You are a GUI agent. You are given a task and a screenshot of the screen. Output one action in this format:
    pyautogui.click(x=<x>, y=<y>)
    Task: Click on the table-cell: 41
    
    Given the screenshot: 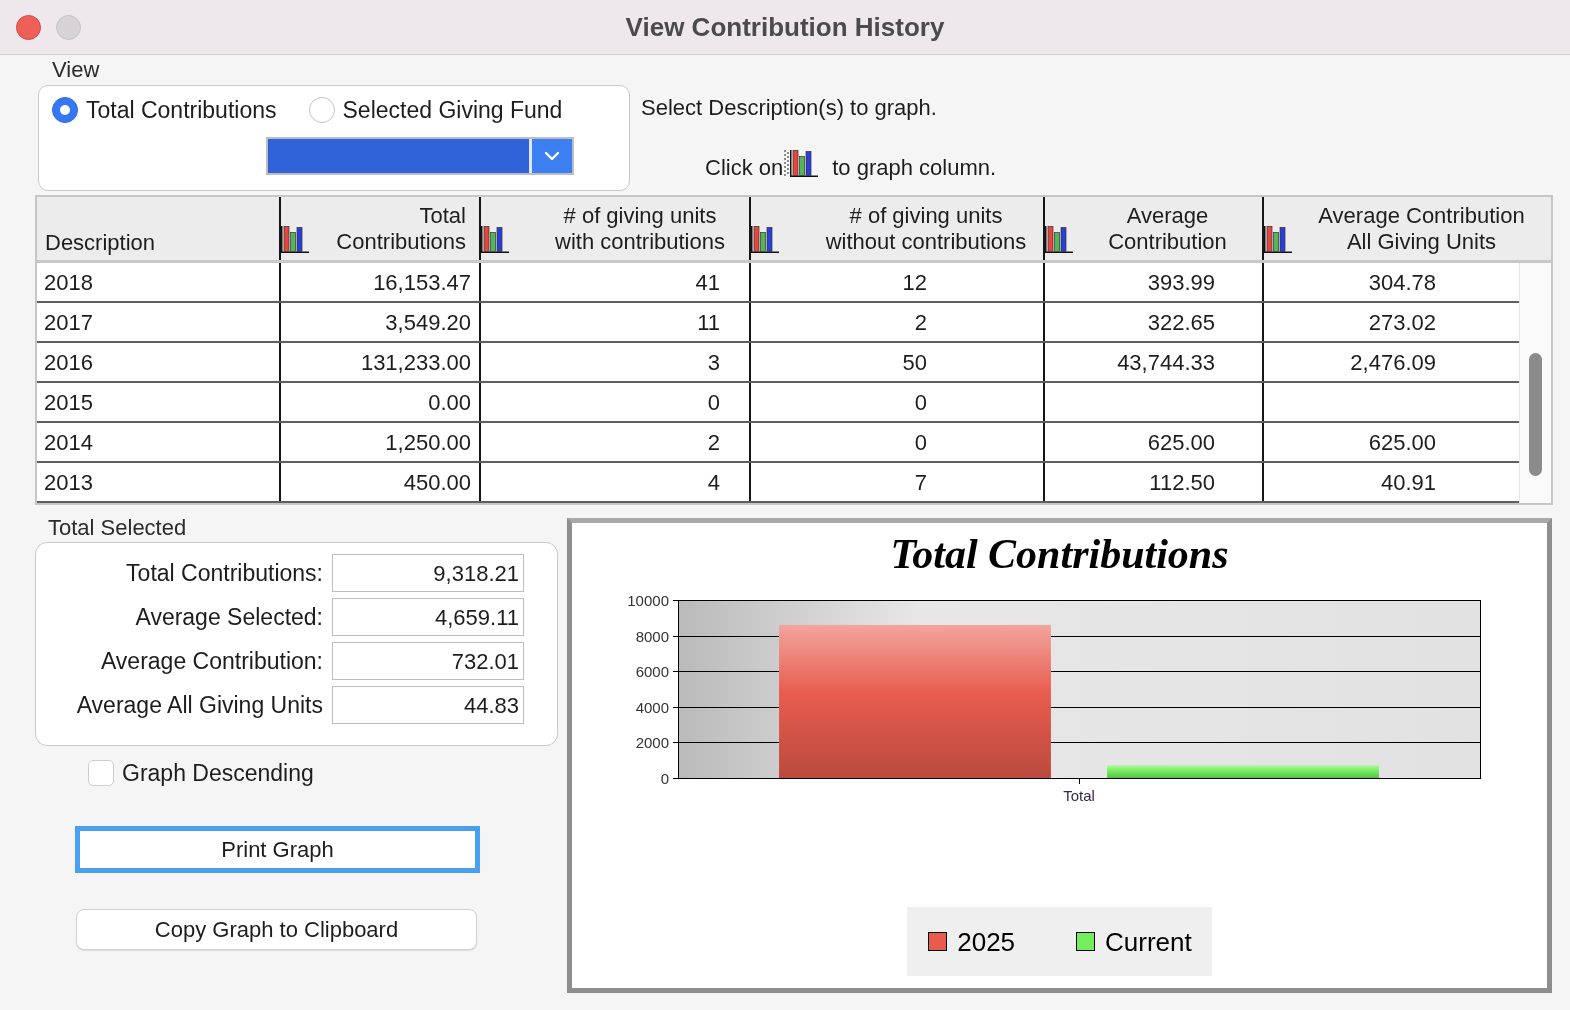 What is the action you would take?
    pyautogui.click(x=614, y=282)
    